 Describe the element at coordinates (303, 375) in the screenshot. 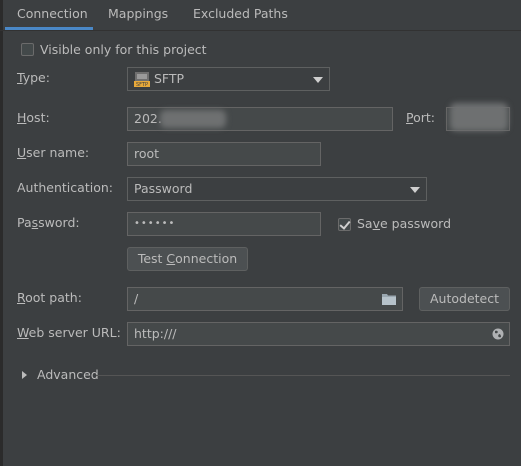

I see `advanced-separator` at that location.